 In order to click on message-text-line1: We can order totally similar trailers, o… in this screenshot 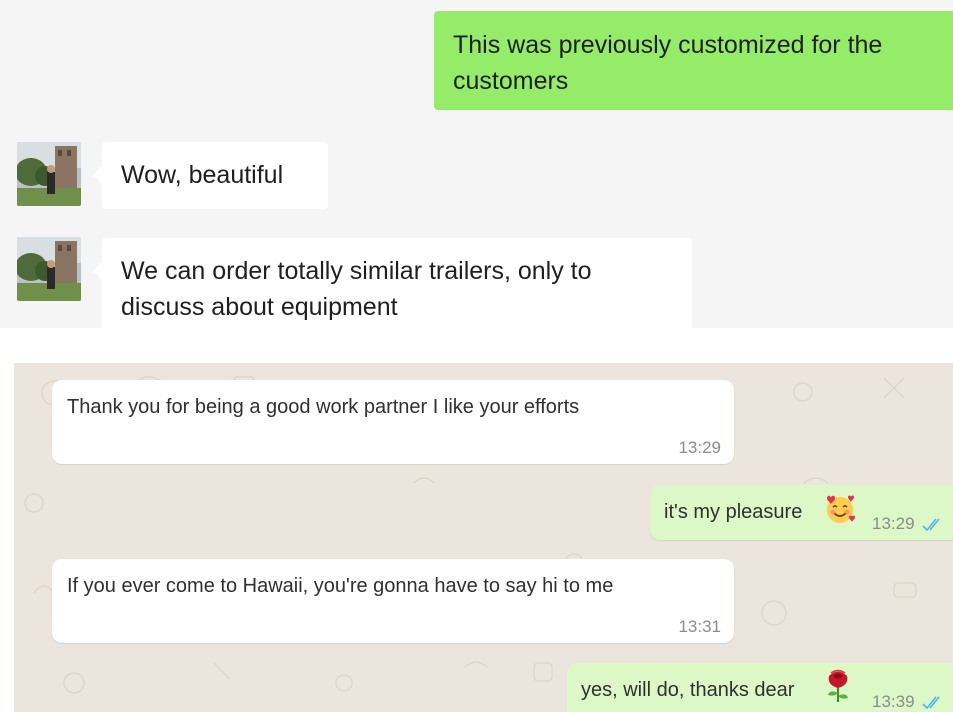, I will do `click(356, 271)`.